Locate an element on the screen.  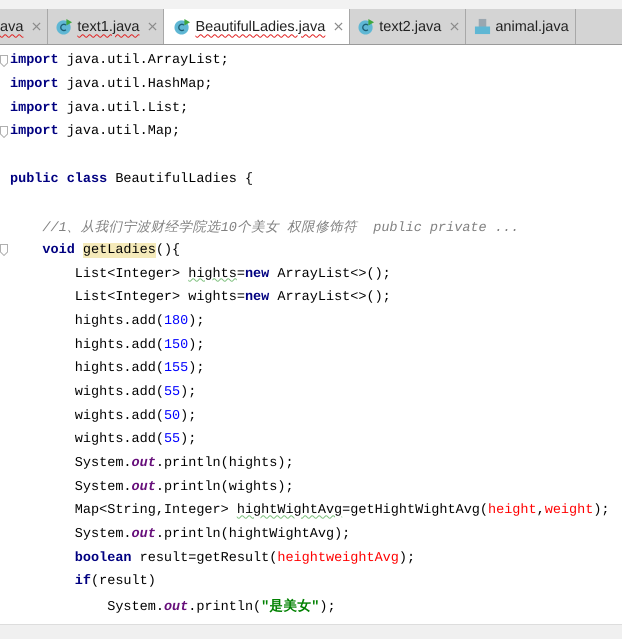
code-line: hights.add(150); is located at coordinates (139, 345).